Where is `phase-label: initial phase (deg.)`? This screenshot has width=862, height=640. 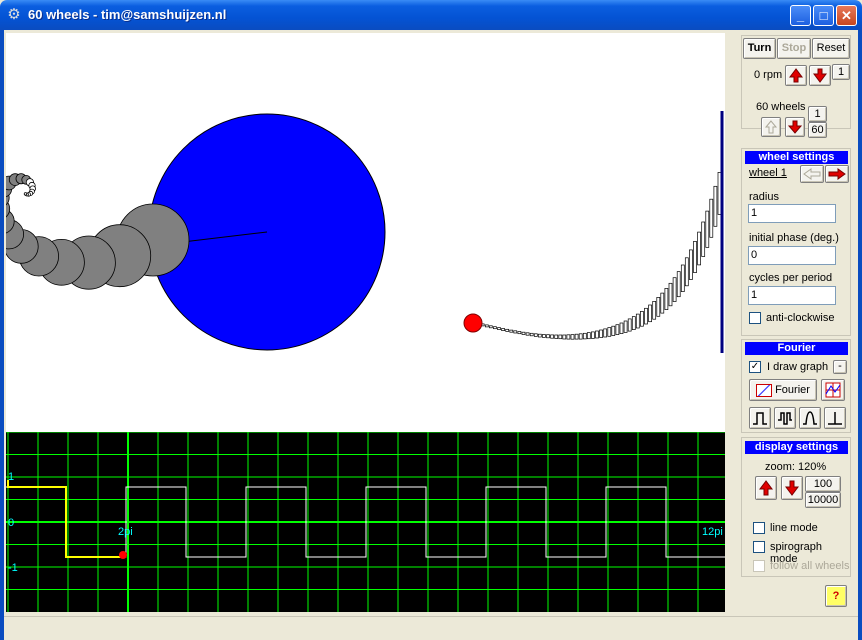 phase-label: initial phase (deg.) is located at coordinates (794, 238).